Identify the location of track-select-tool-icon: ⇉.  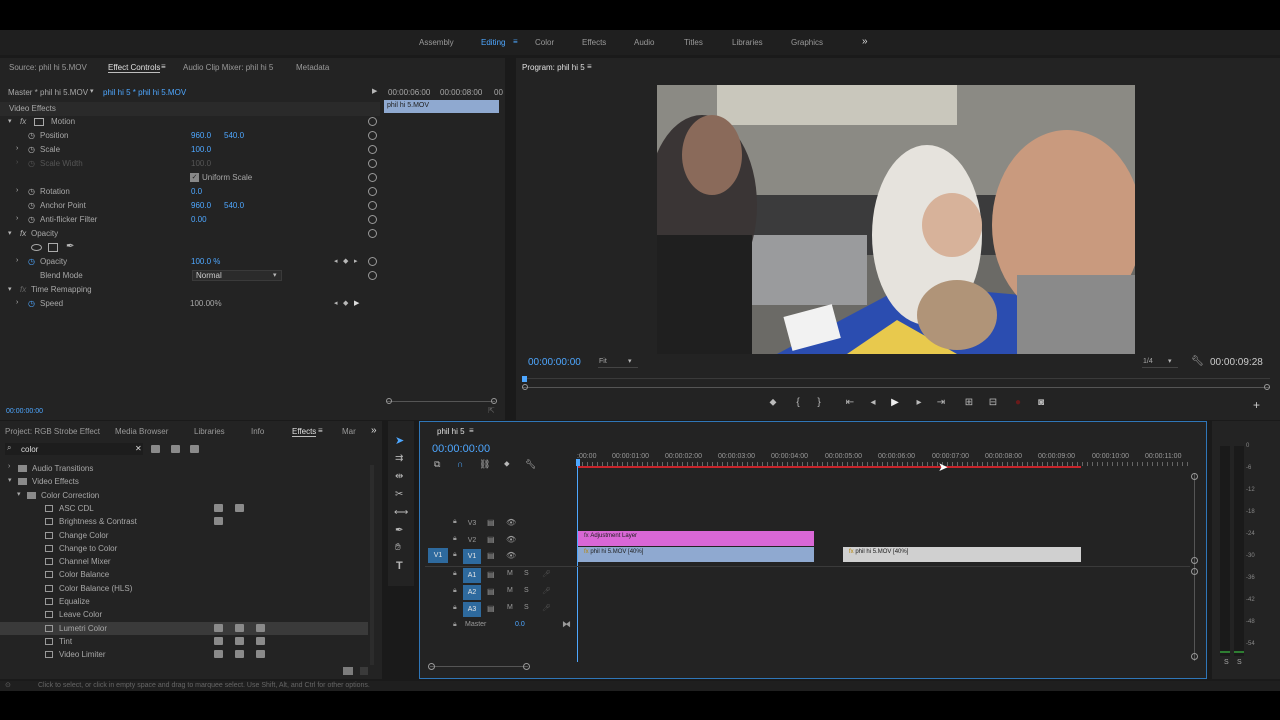
(399, 458).